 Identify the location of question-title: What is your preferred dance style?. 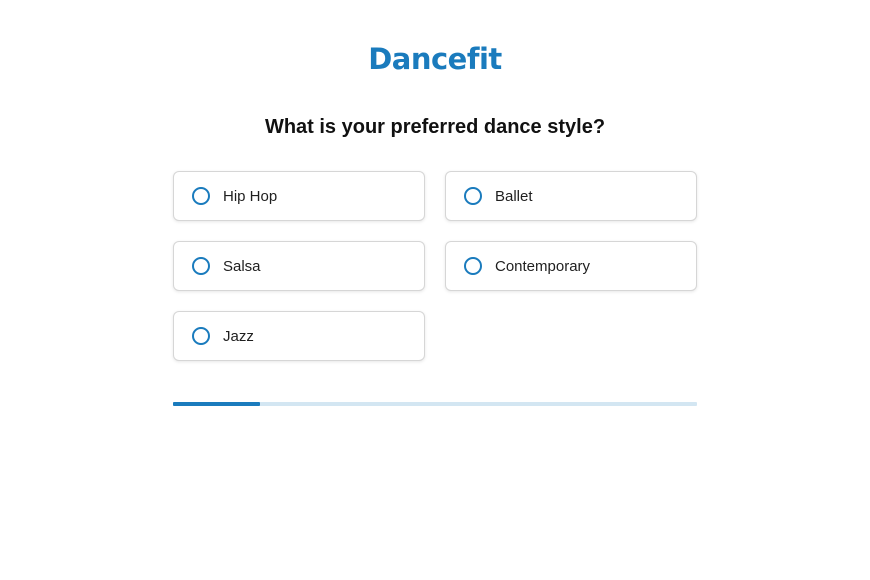
(435, 127).